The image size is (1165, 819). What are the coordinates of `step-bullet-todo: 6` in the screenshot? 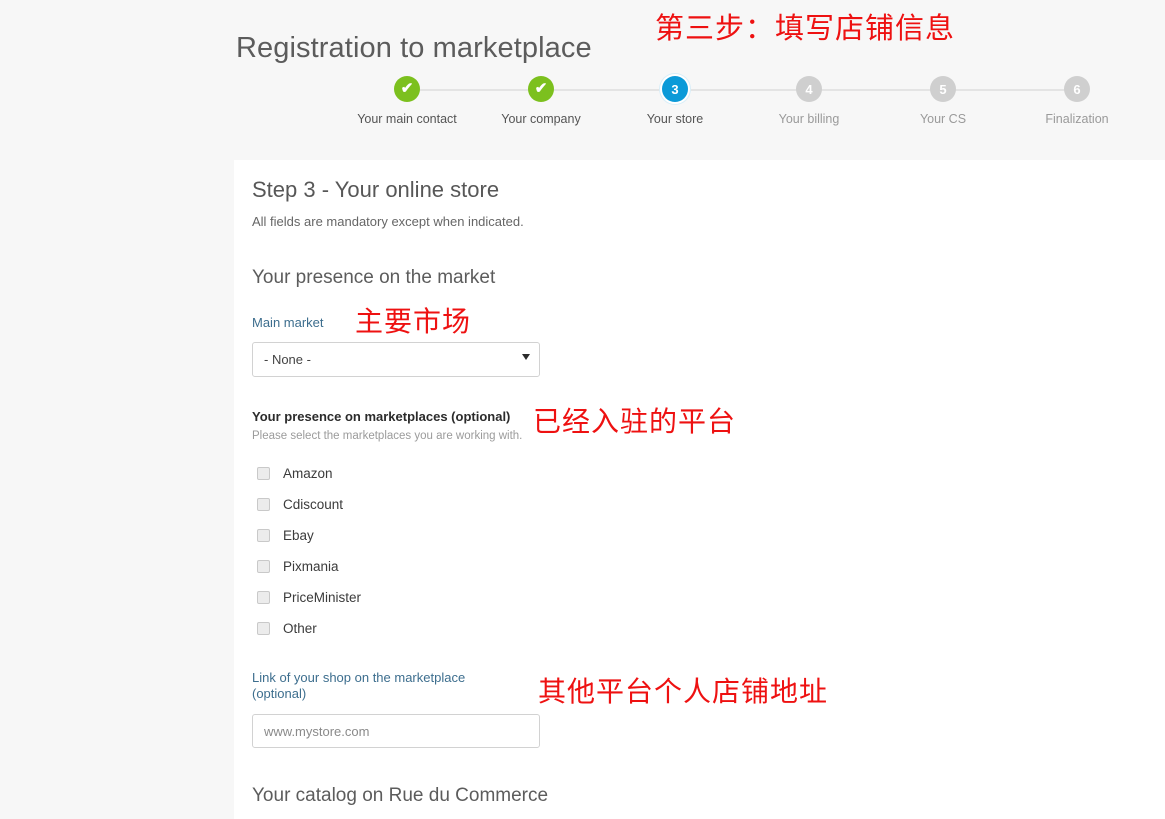 It's located at (1077, 89).